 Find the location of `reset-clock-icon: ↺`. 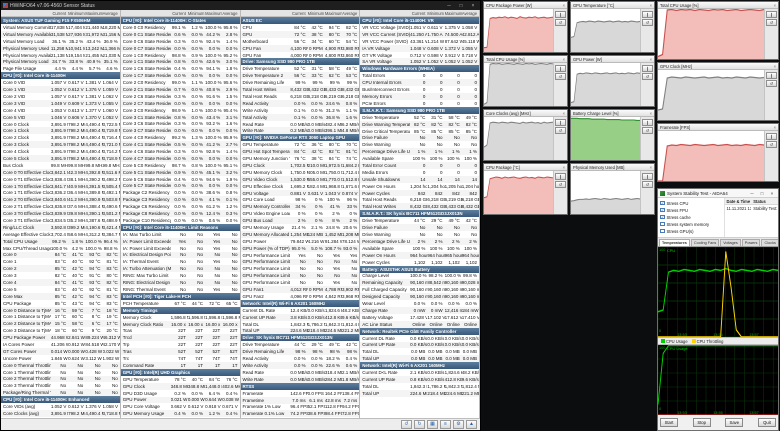

reset-clock-icon: ↺ is located at coordinates (406, 424).